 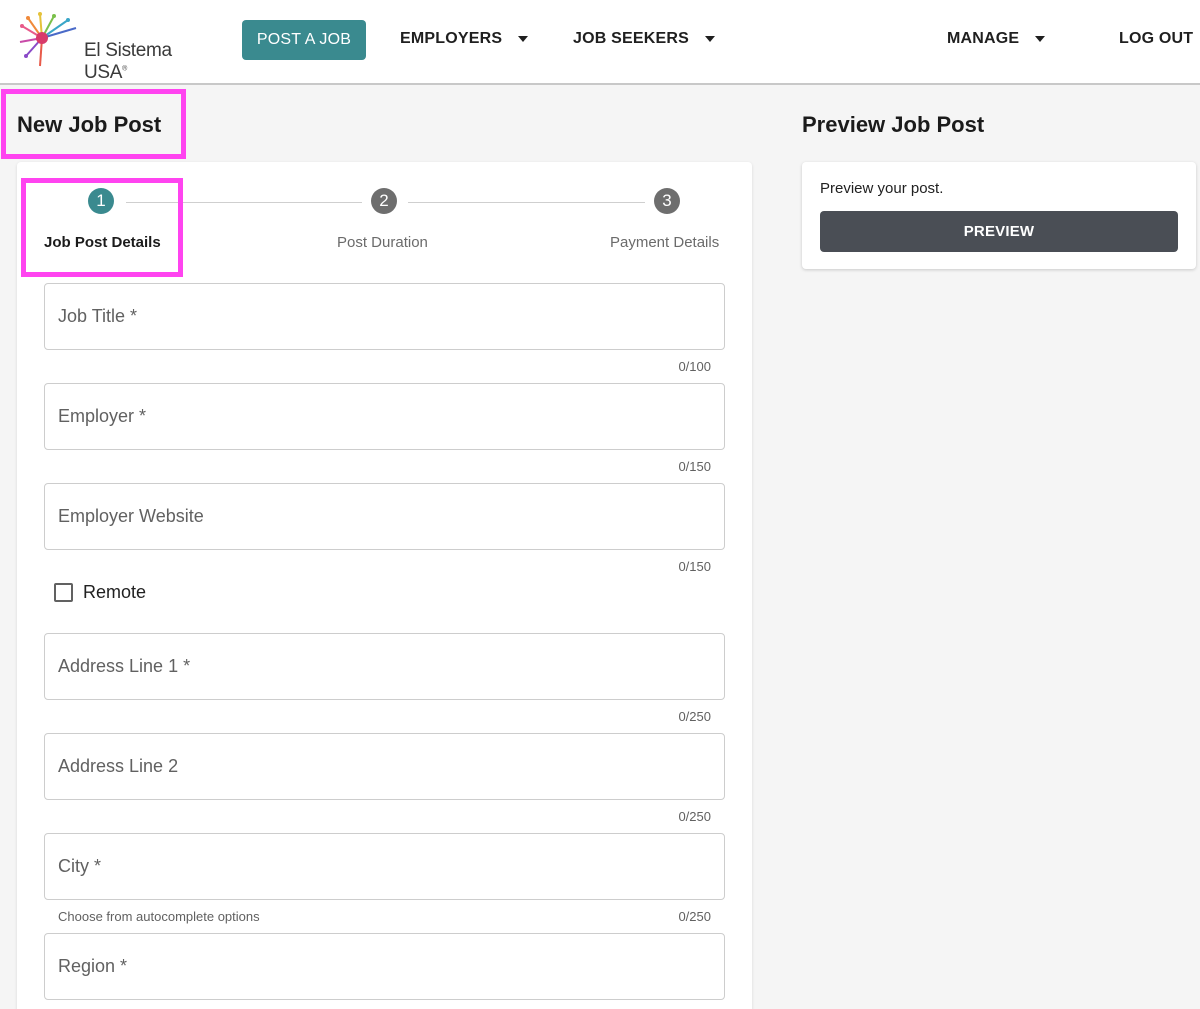 I want to click on preview-description: Preview your post., so click(x=882, y=188).